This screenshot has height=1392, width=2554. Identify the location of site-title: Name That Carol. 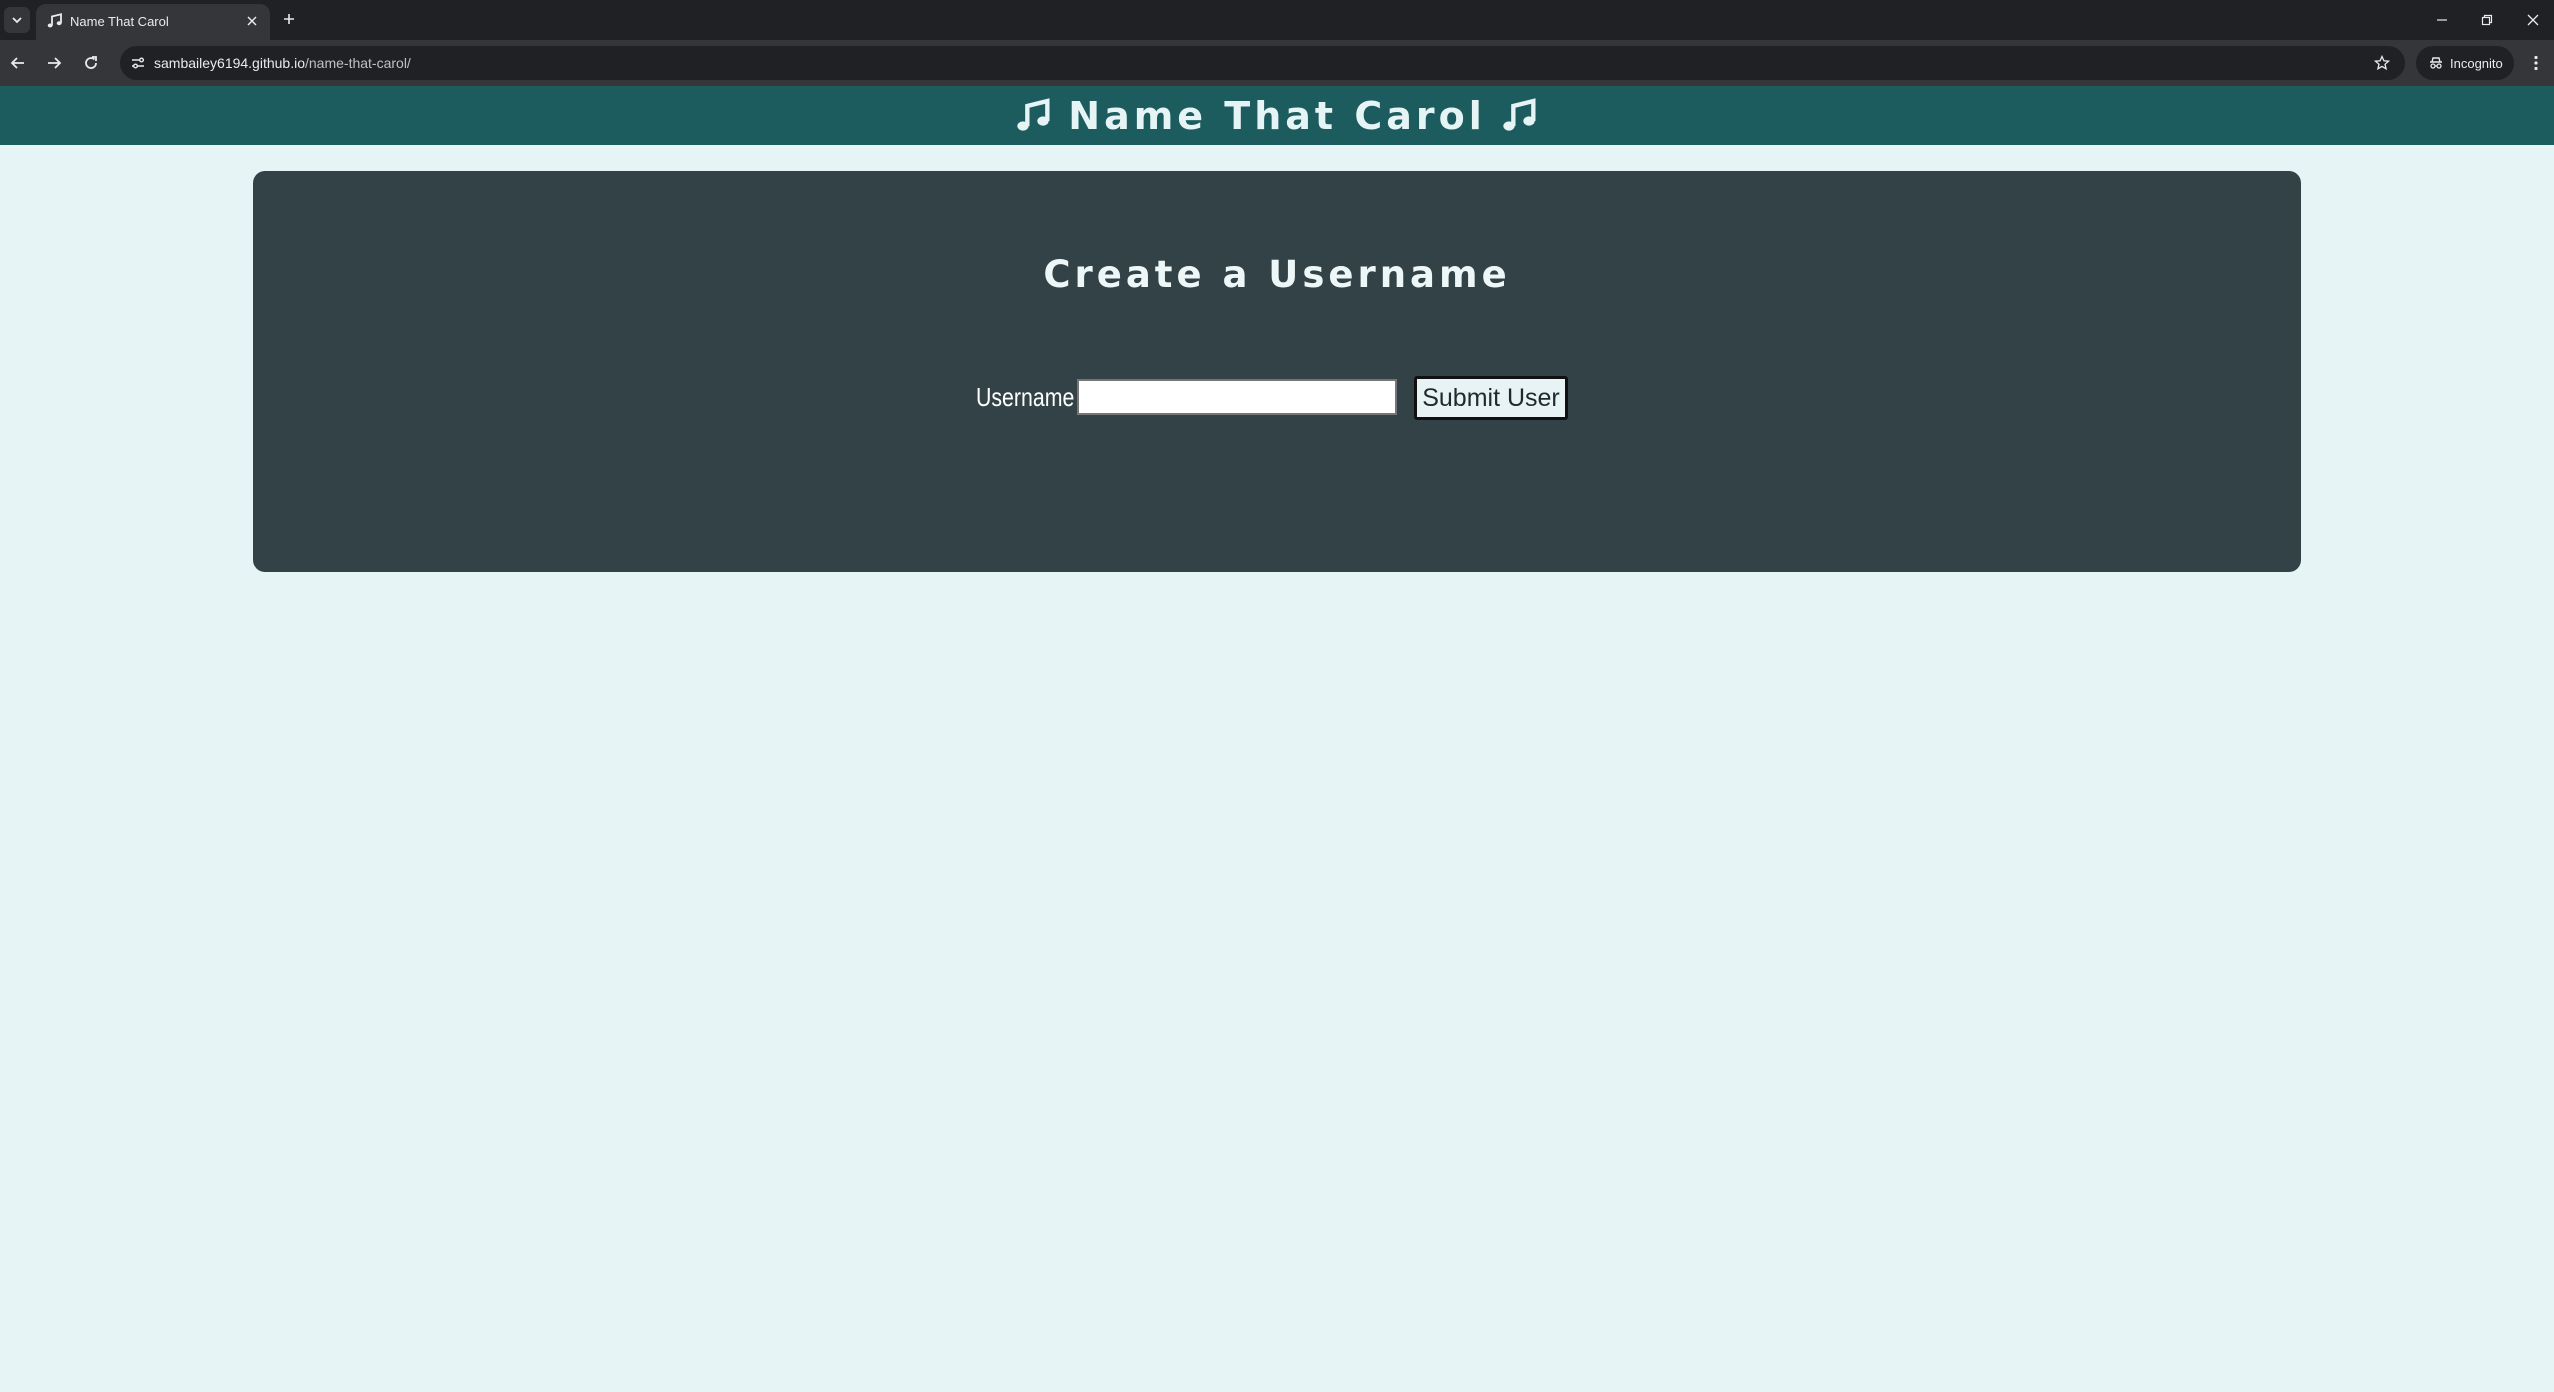
(1276, 116).